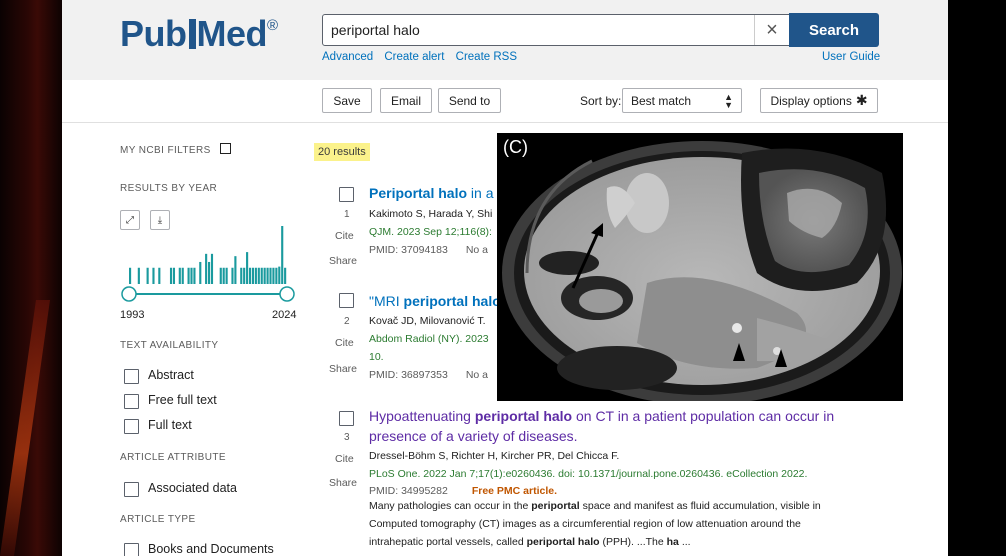 The image size is (1006, 556). I want to click on send-to-button: Send to, so click(469, 100).